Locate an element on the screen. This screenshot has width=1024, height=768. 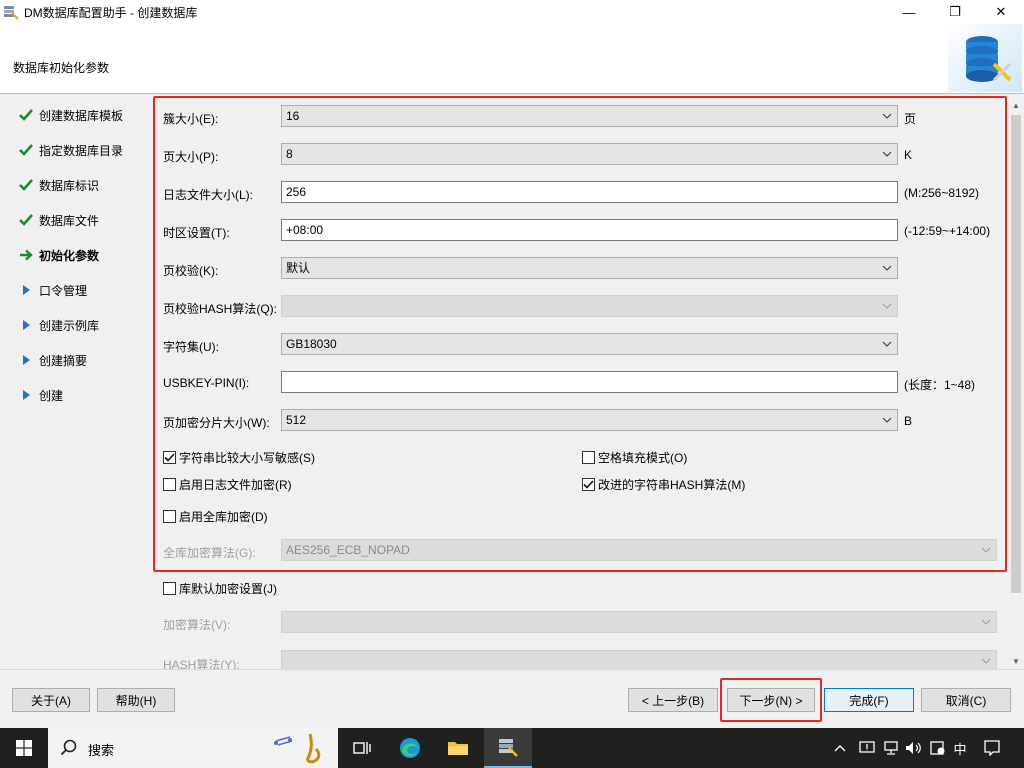
volume-icon is located at coordinates (913, 748).